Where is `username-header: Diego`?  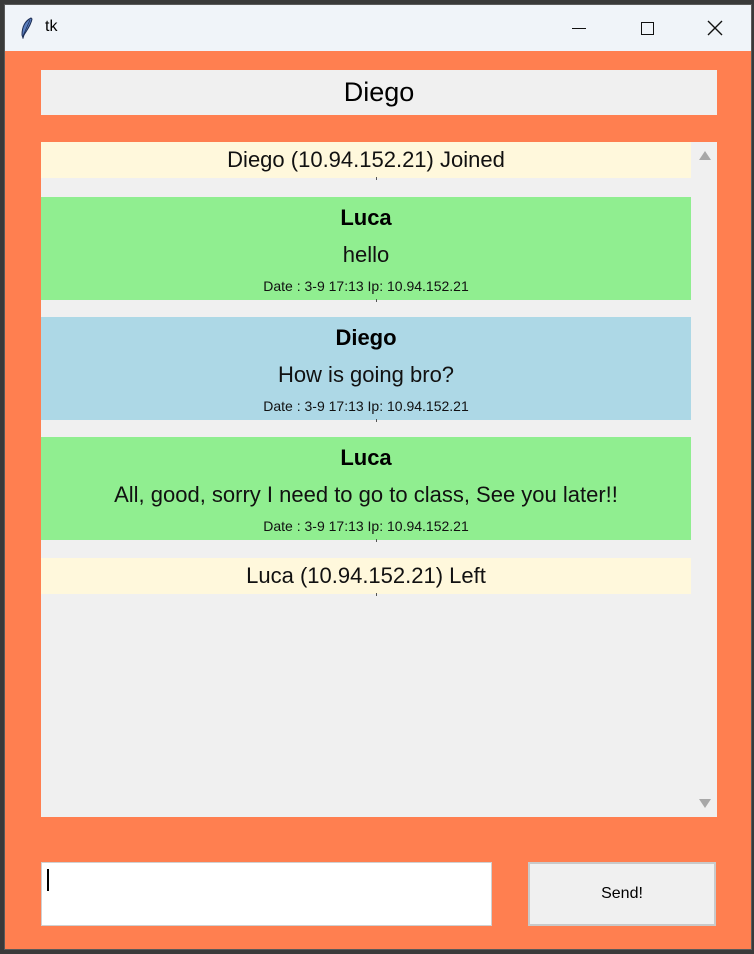
username-header: Diego is located at coordinates (379, 92).